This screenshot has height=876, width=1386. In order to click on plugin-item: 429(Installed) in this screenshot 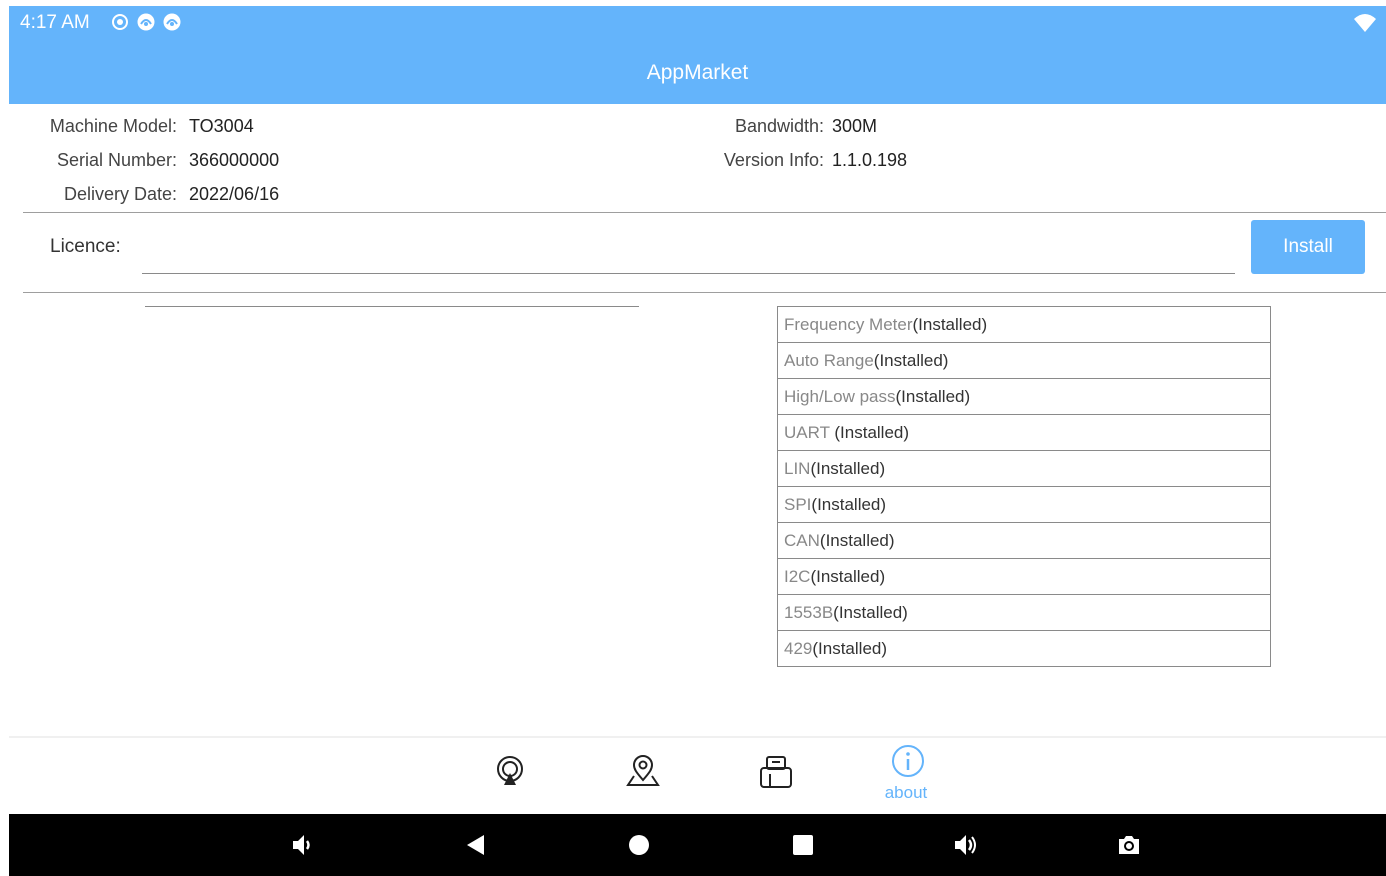, I will do `click(1024, 649)`.